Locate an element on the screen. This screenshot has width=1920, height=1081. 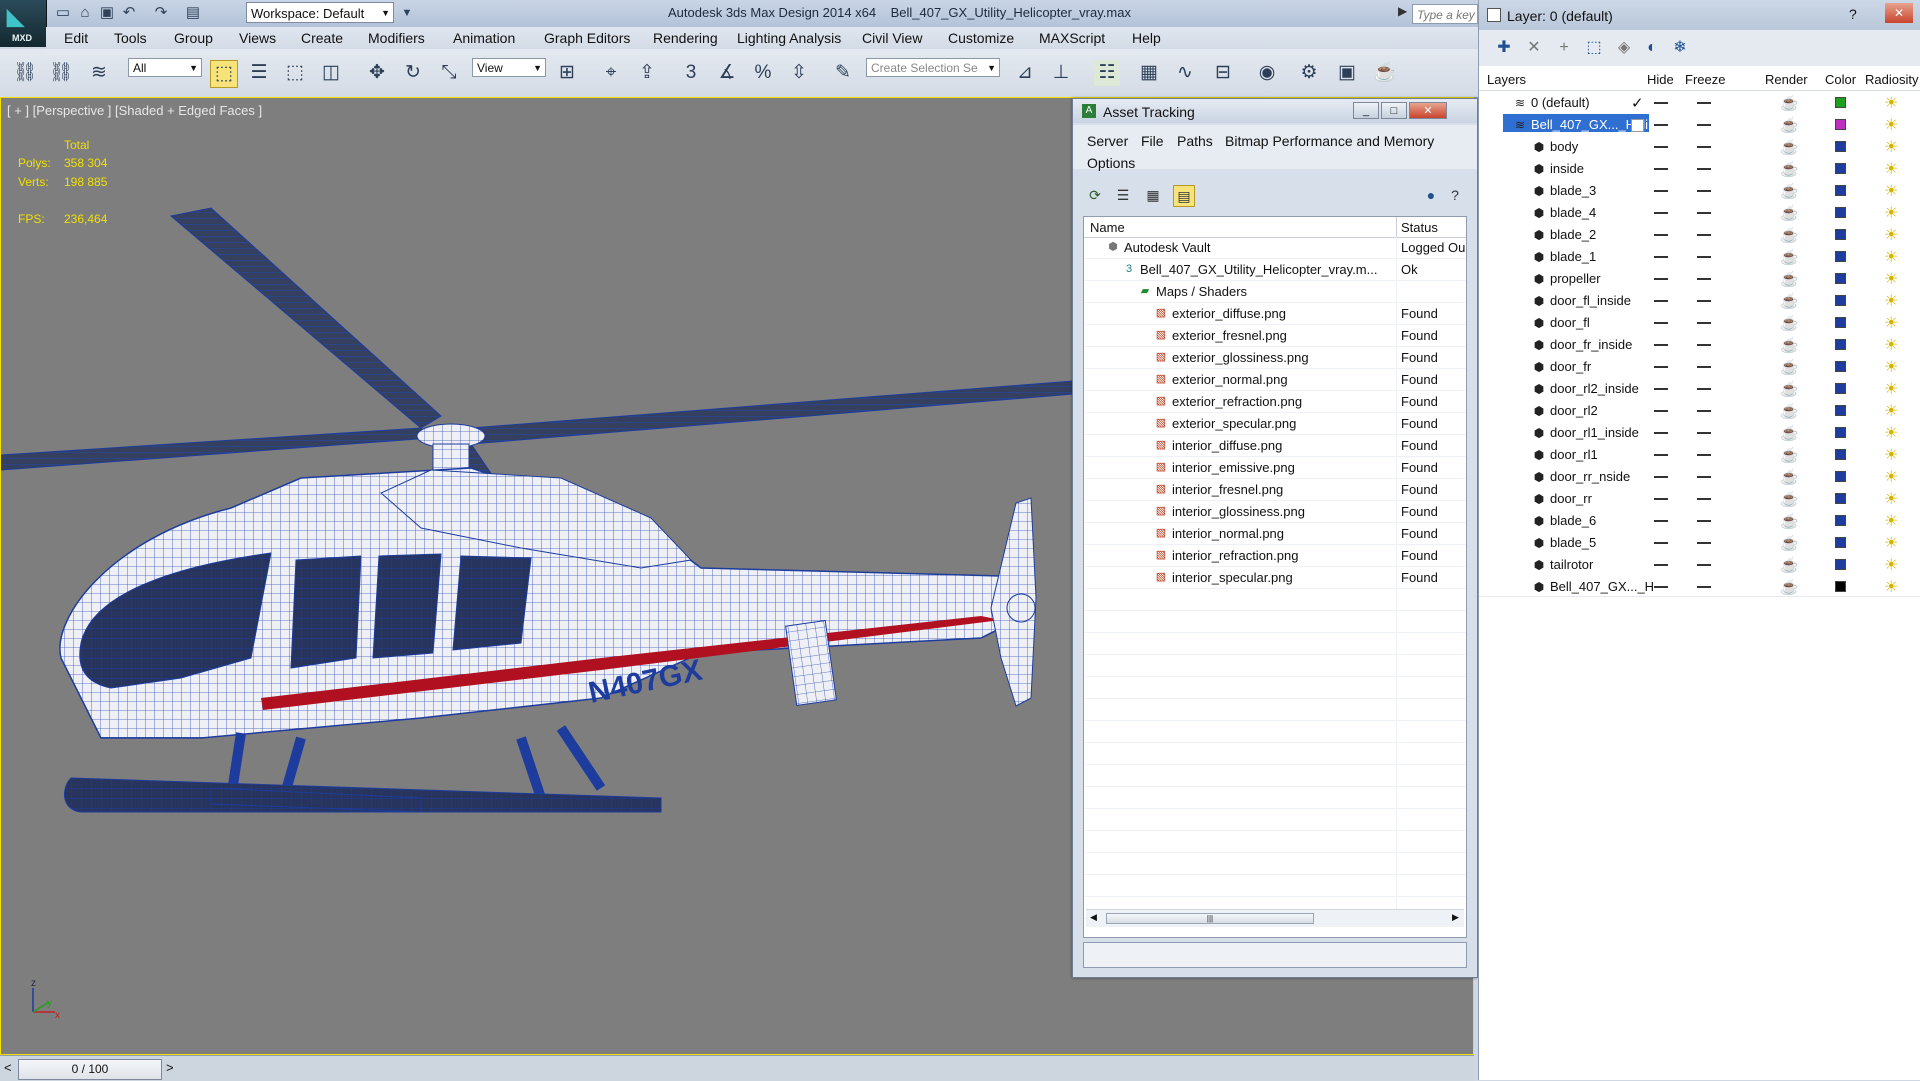
layer-object-row: ⬢ inside ☕ ☀ is located at coordinates (1699, 169).